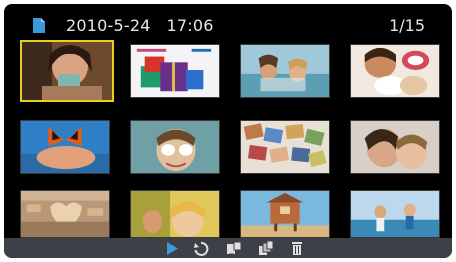 The height and width of the screenshot is (262, 456). Describe the element at coordinates (228, 22) in the screenshot. I see `header-bar: 2010-5-24 17:06 1/15` at that location.